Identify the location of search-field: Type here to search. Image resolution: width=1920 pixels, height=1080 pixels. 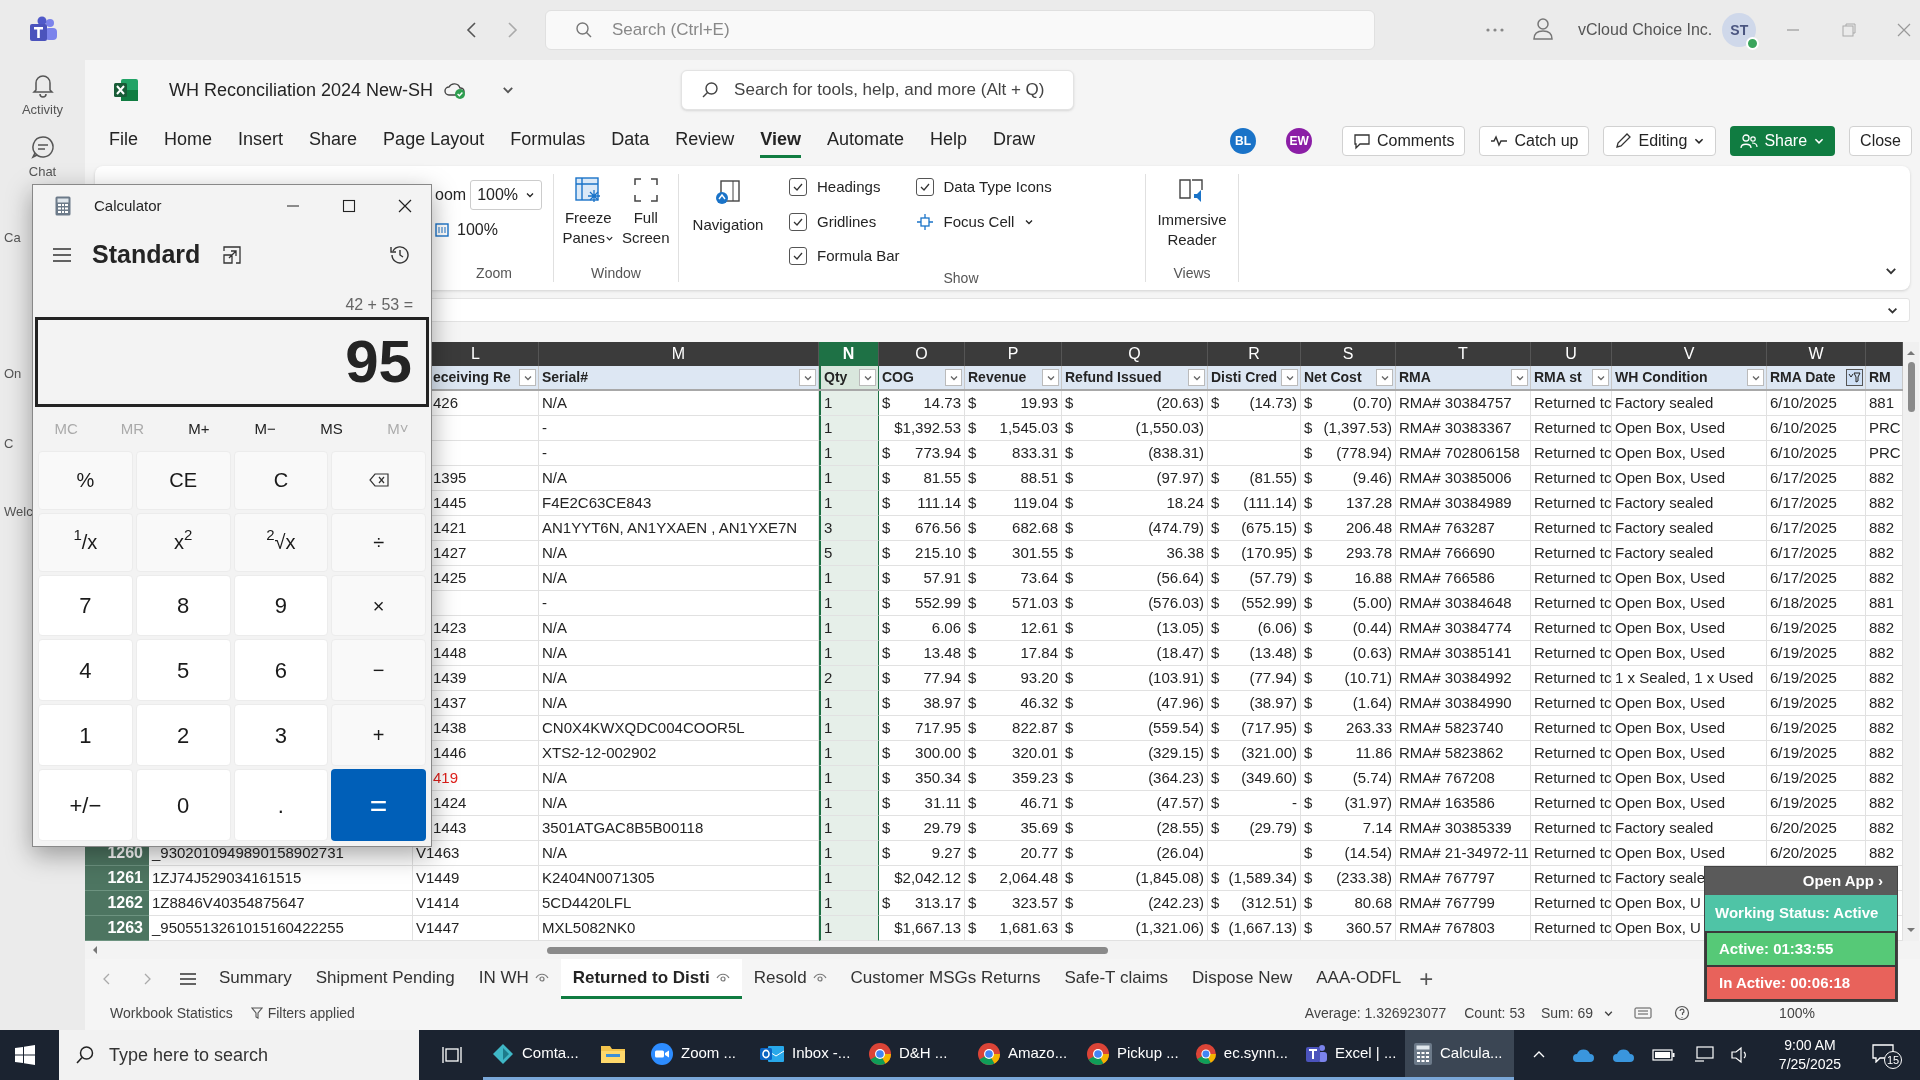
(239, 1055).